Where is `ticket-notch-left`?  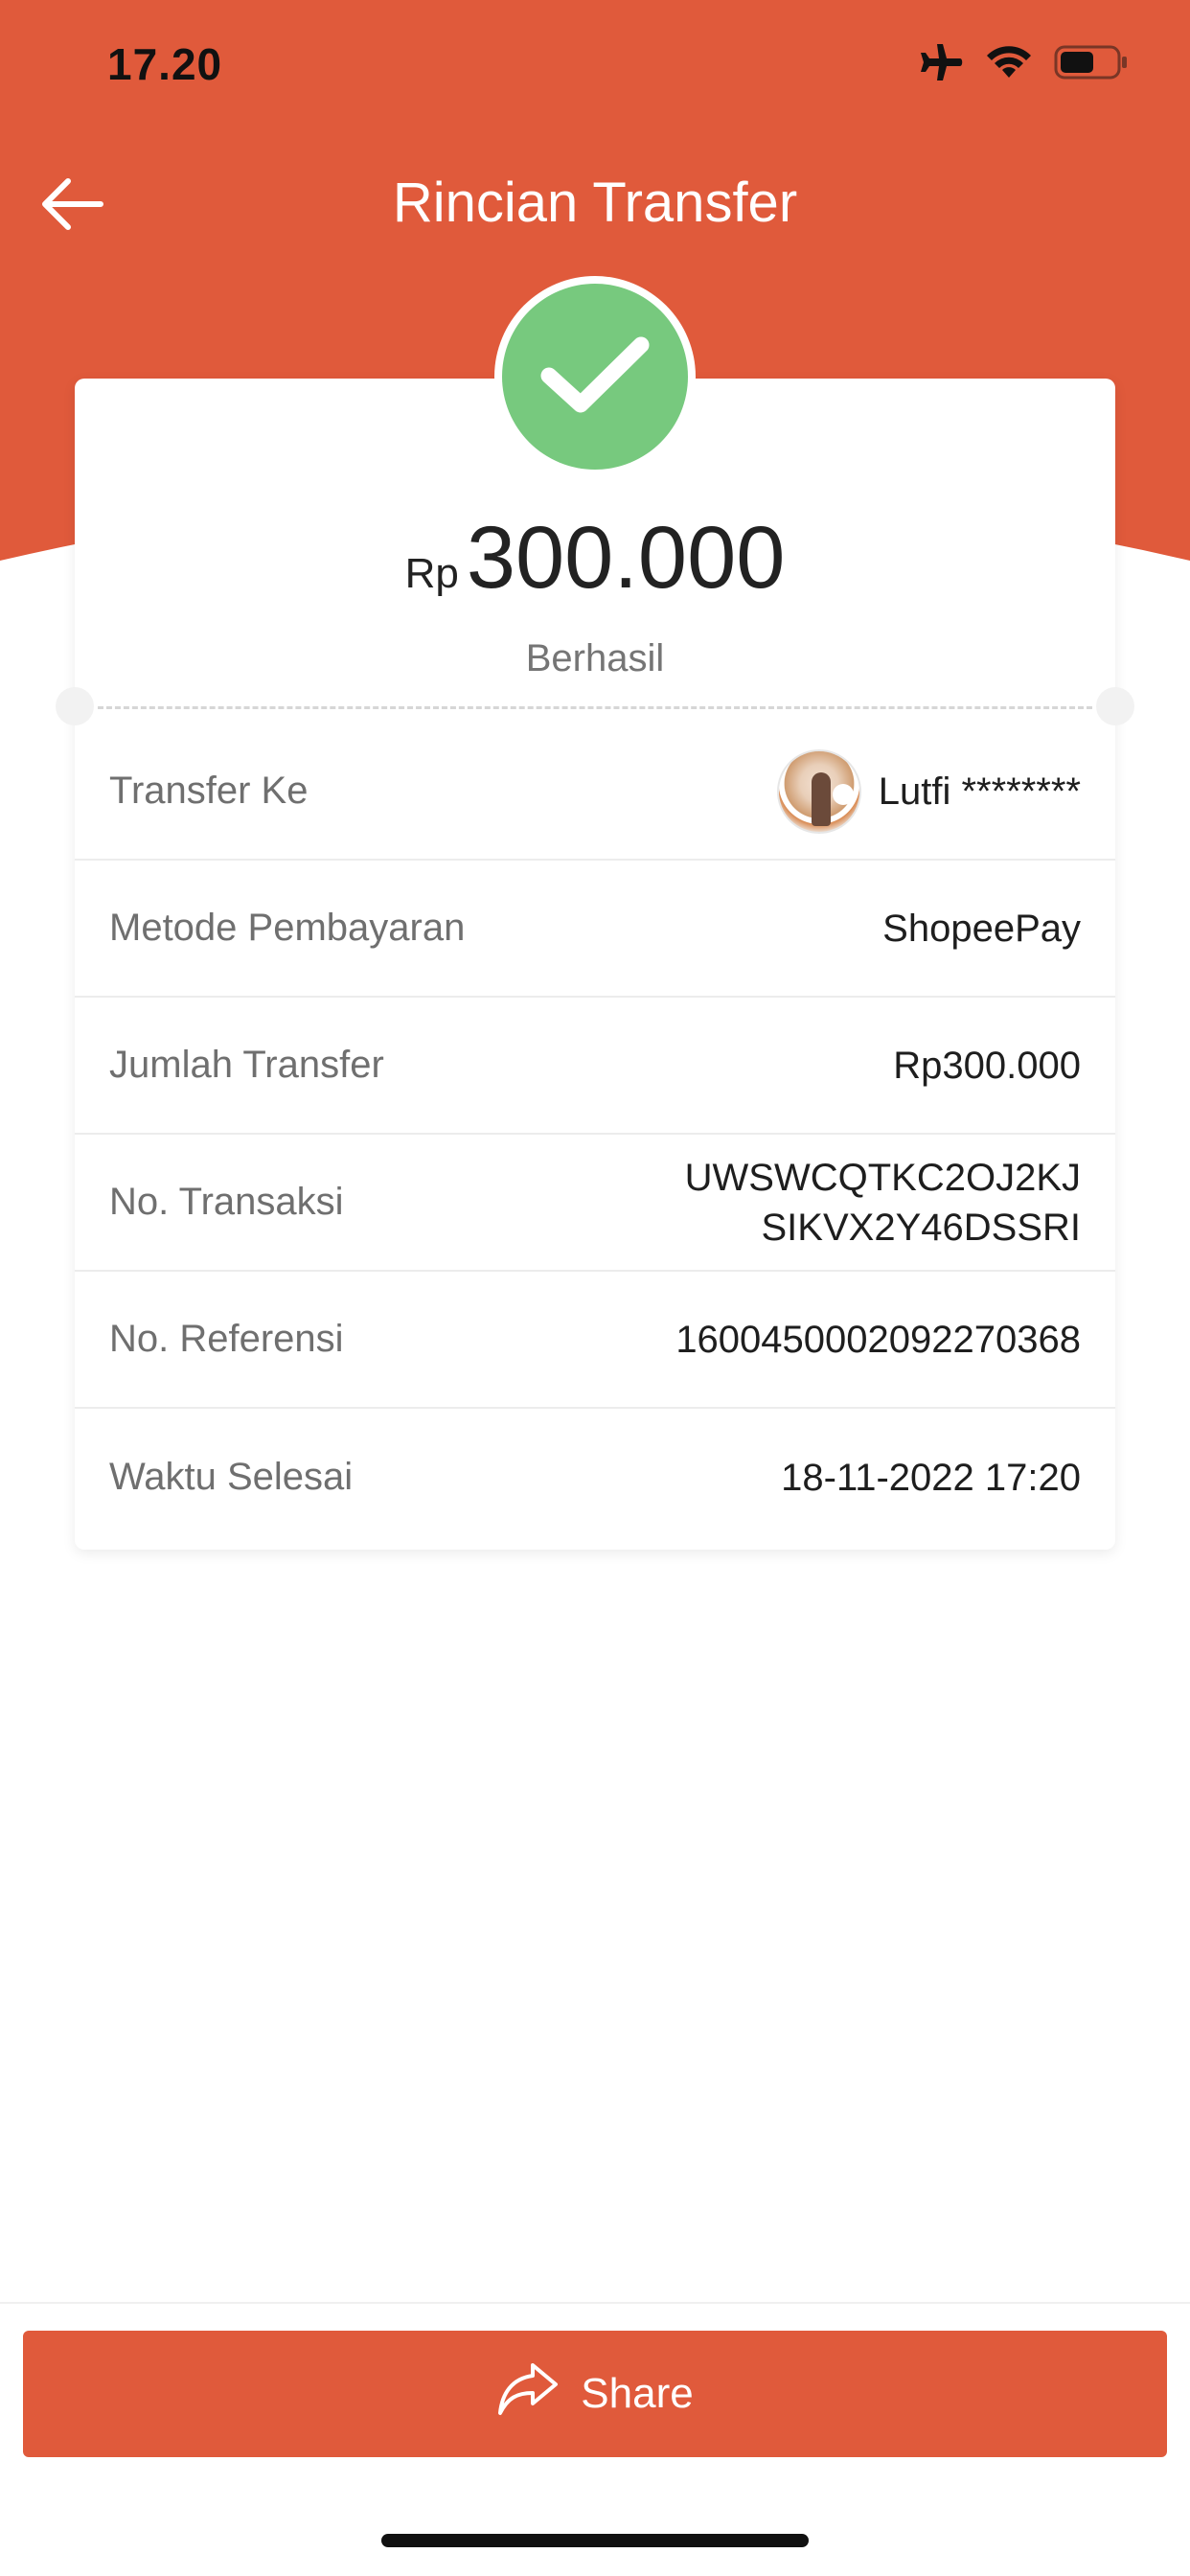
ticket-notch-left is located at coordinates (75, 706).